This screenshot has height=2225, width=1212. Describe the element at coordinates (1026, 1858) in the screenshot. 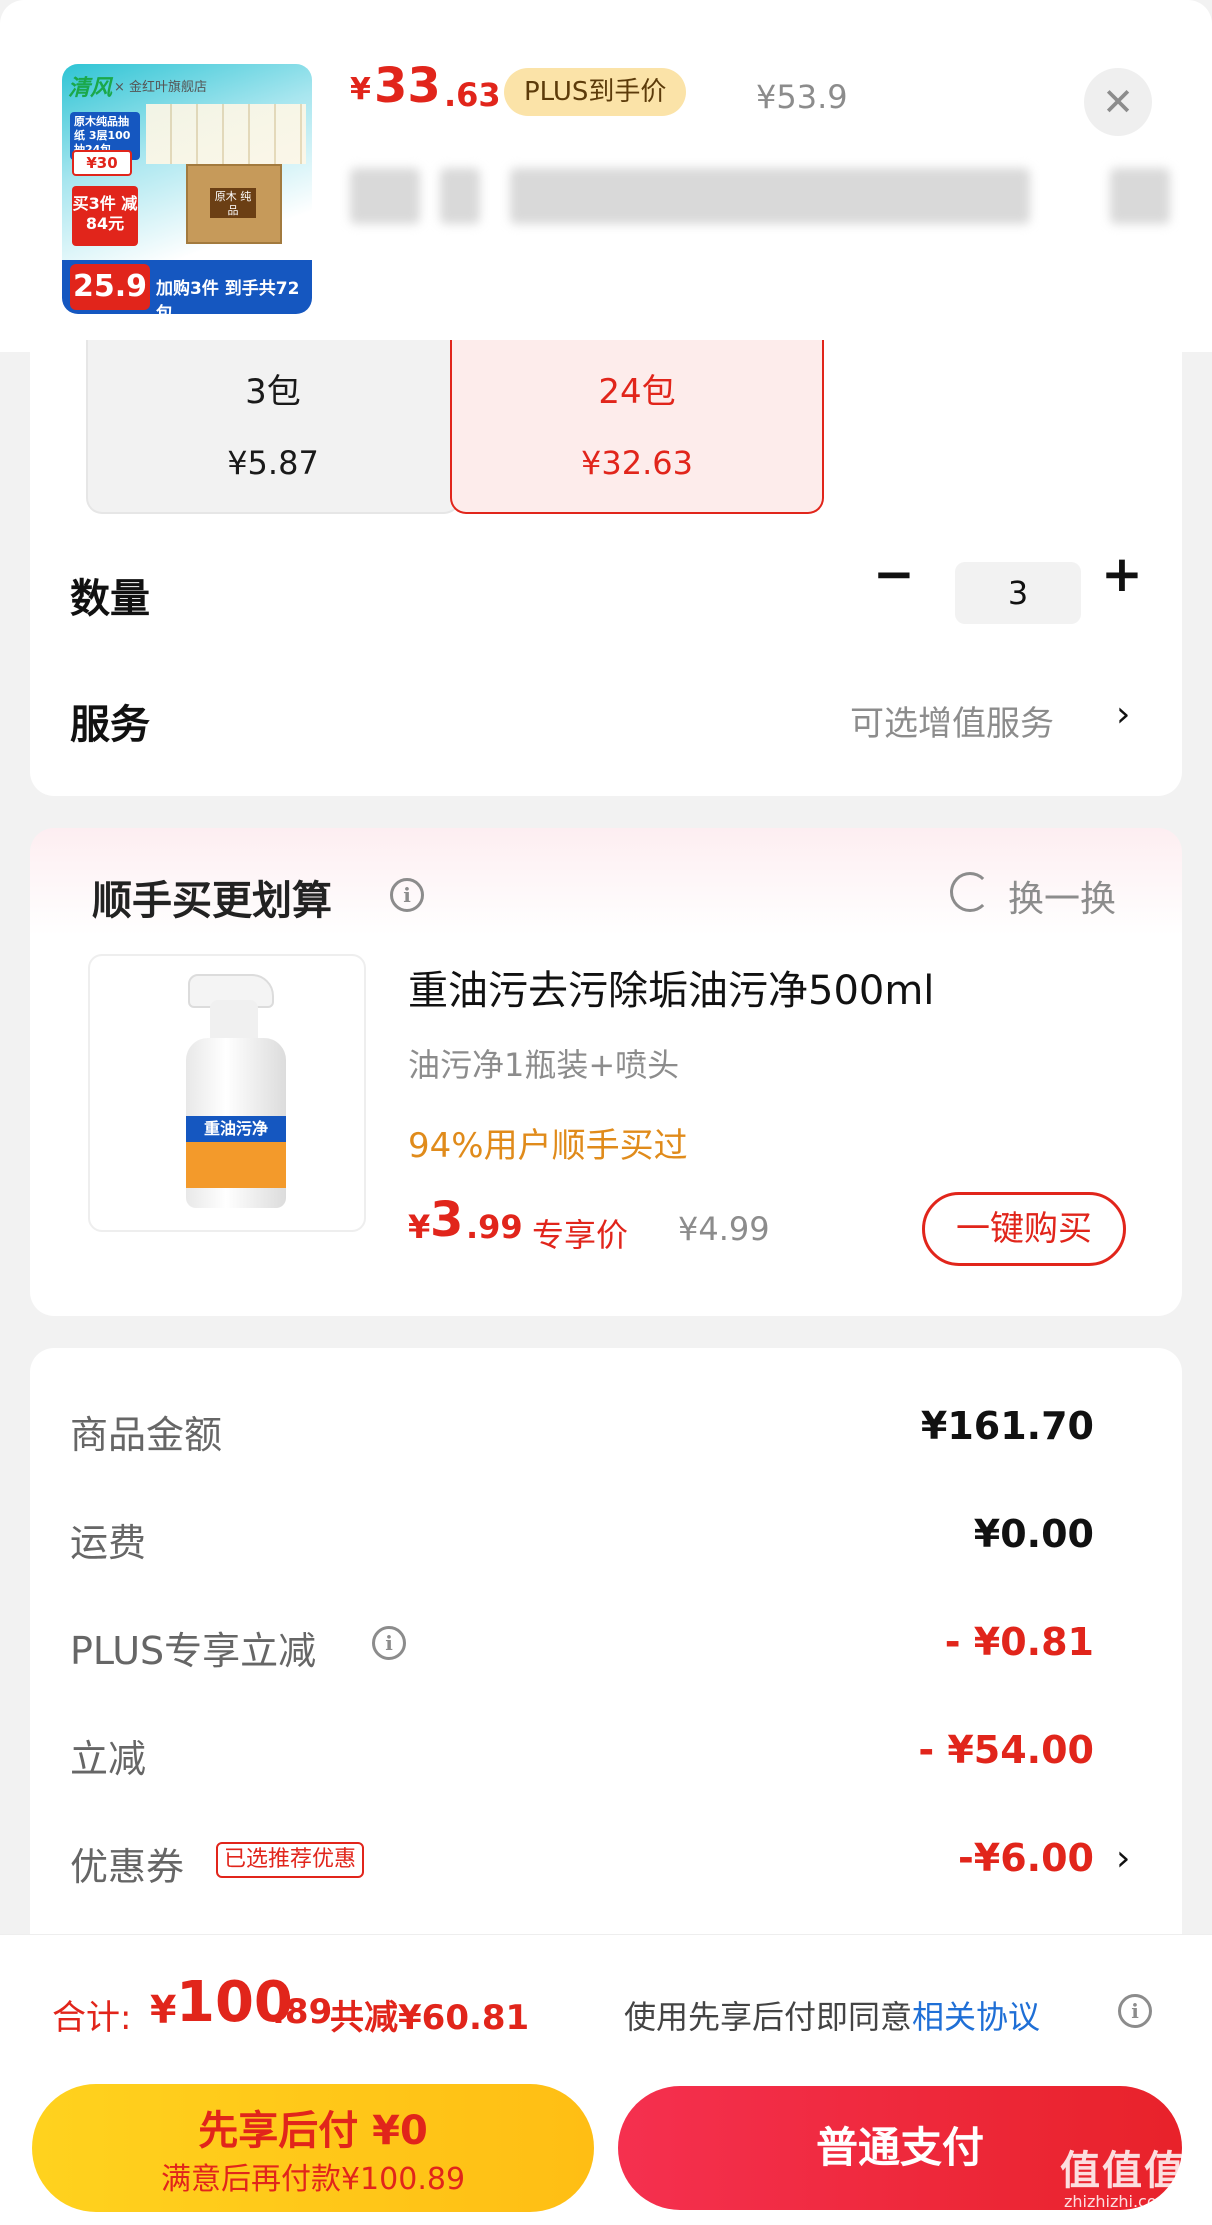

I see `coupon-value: -¥6.00` at that location.